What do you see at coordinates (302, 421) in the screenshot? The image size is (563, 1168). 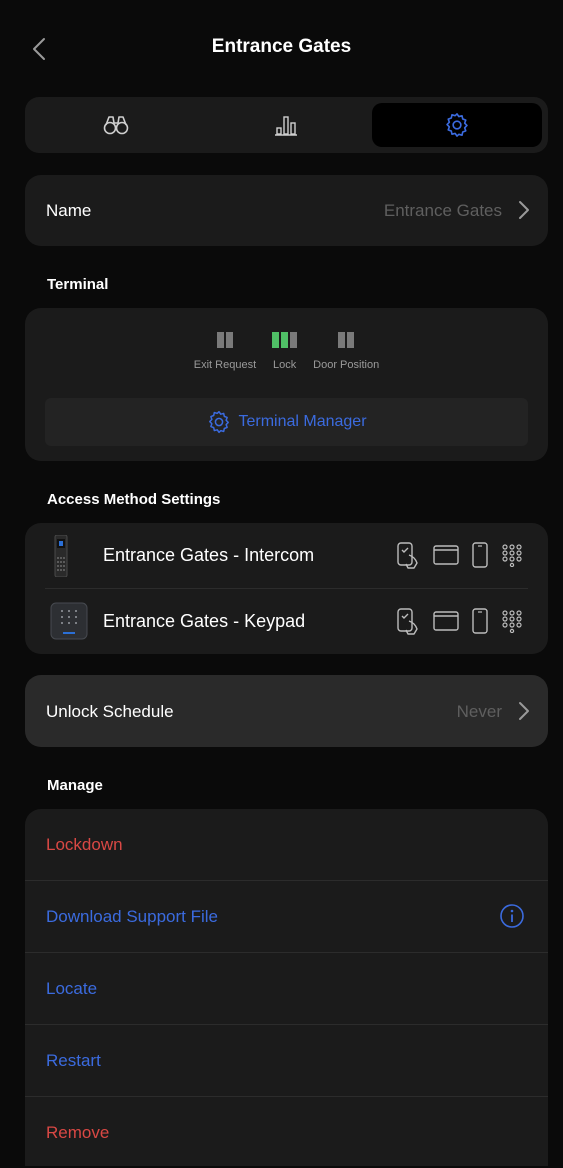 I see `terminal-manager-label: Terminal Manager` at bounding box center [302, 421].